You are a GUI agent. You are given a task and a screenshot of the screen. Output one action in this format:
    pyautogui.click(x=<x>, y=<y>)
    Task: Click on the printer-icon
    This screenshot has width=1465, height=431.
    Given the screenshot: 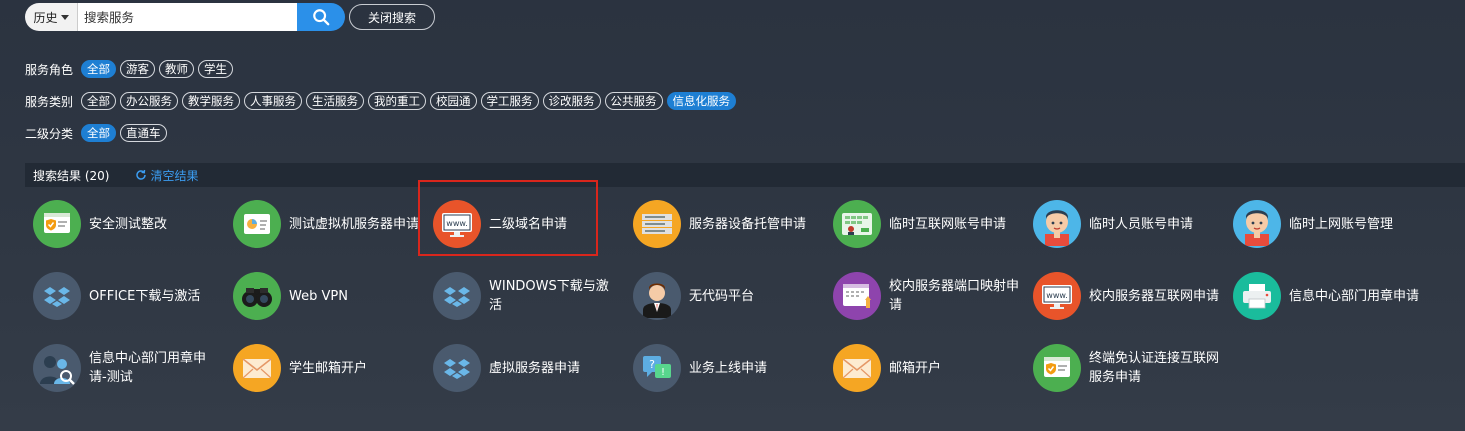 What is the action you would take?
    pyautogui.click(x=1257, y=296)
    